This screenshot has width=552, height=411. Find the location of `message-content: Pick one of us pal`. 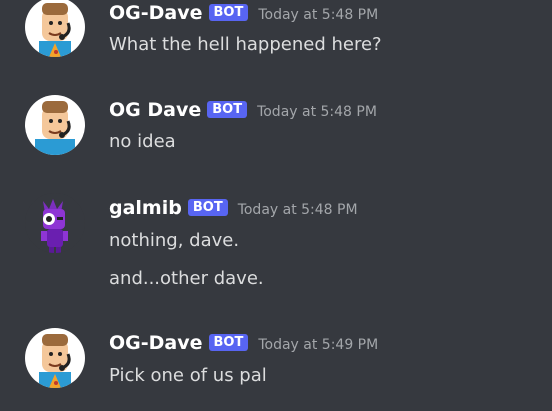

message-content: Pick one of us pal is located at coordinates (188, 375).